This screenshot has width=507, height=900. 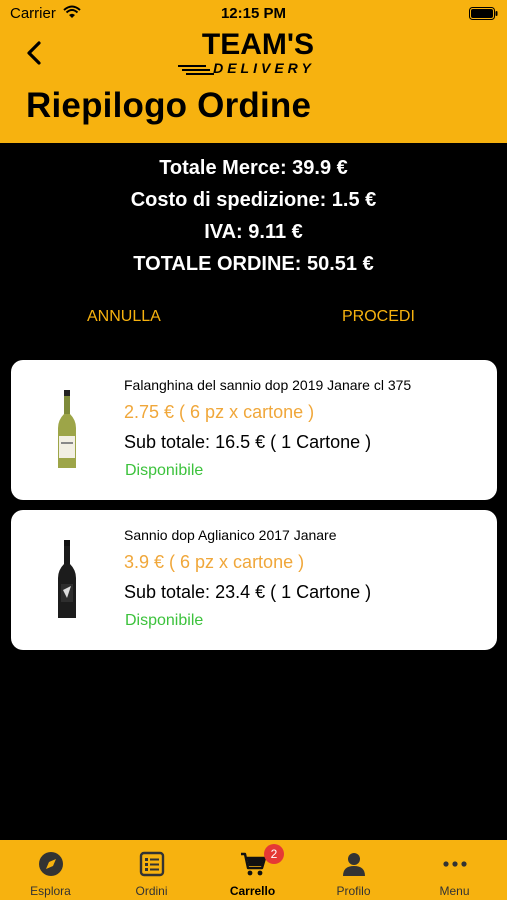 What do you see at coordinates (483, 13) in the screenshot?
I see `battery-icon` at bounding box center [483, 13].